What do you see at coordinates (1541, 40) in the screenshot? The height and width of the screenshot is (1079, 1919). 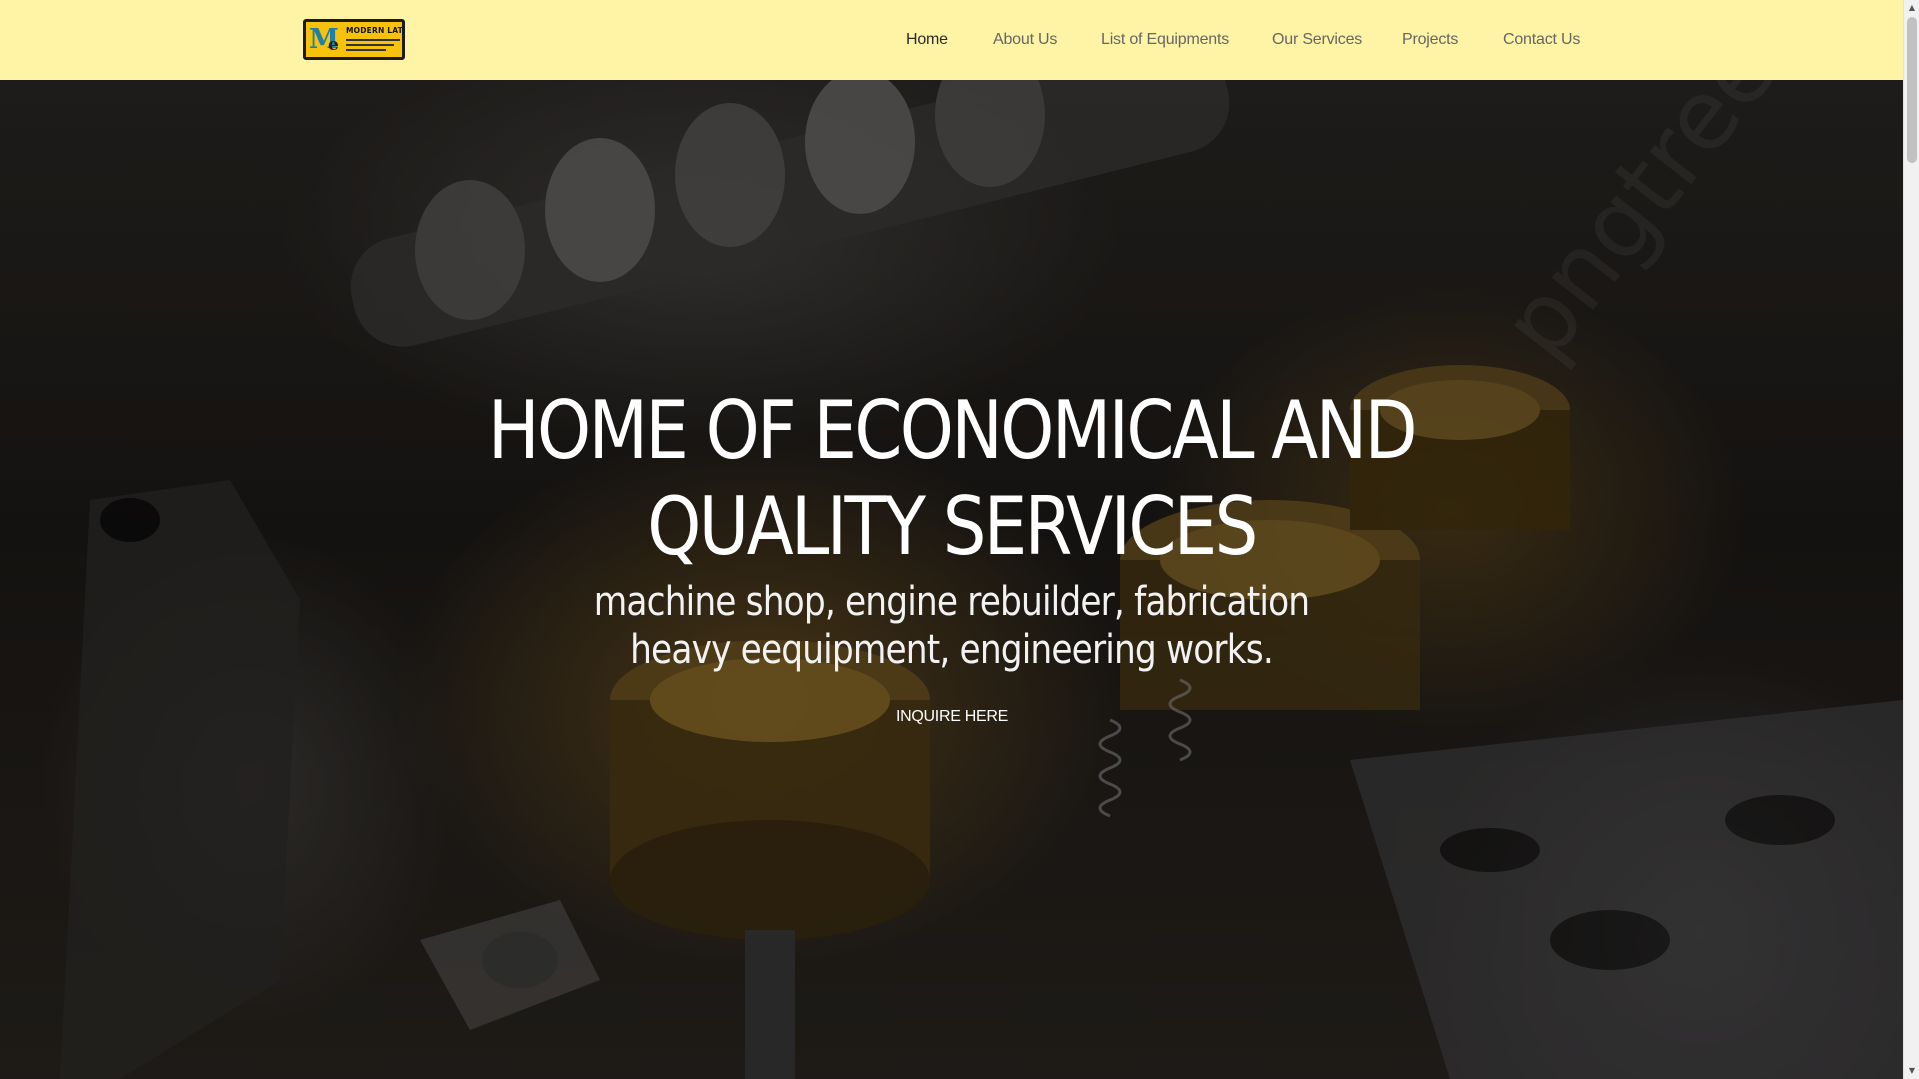 I see `nav-item-contact-us: Contact Us` at bounding box center [1541, 40].